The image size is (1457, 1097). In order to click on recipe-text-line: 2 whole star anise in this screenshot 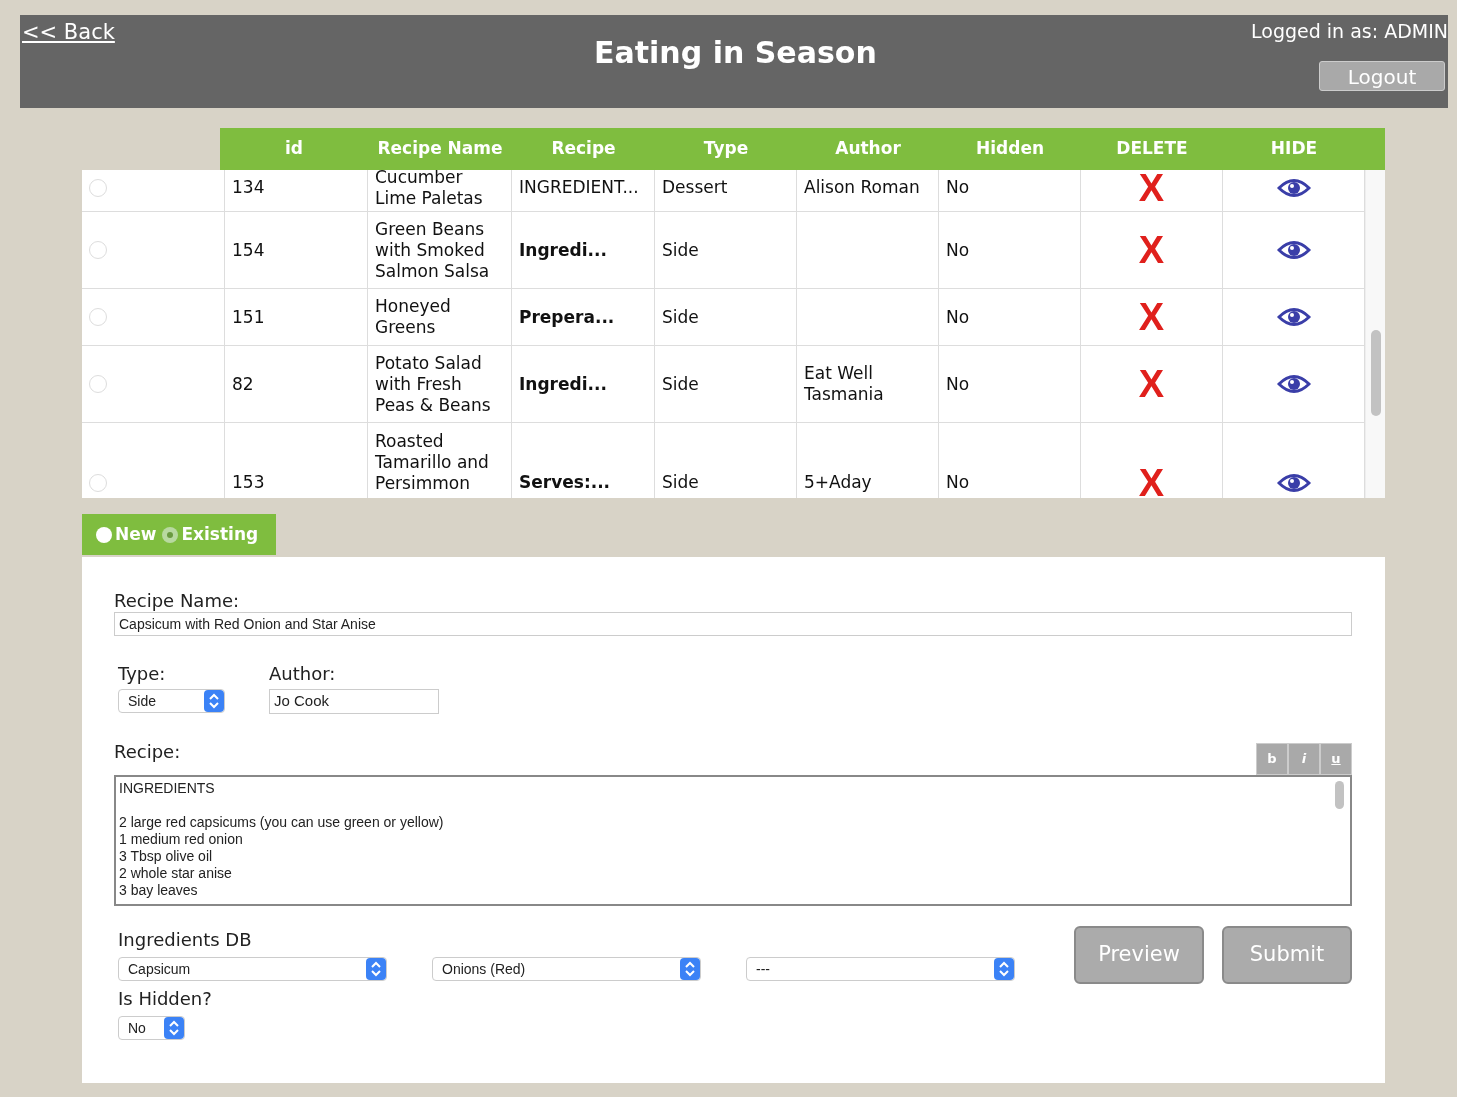, I will do `click(175, 873)`.